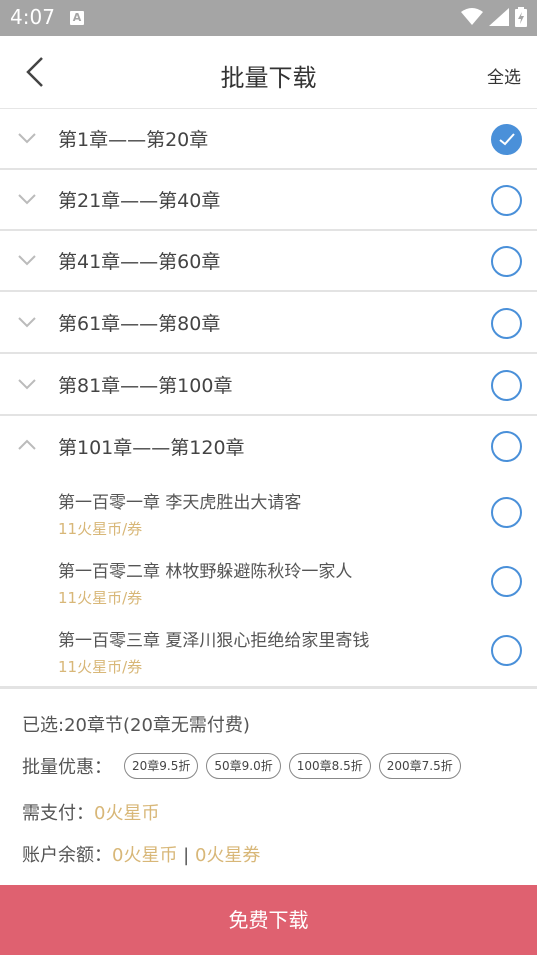 This screenshot has width=537, height=955. What do you see at coordinates (472, 16) in the screenshot?
I see `wifi-icon` at bounding box center [472, 16].